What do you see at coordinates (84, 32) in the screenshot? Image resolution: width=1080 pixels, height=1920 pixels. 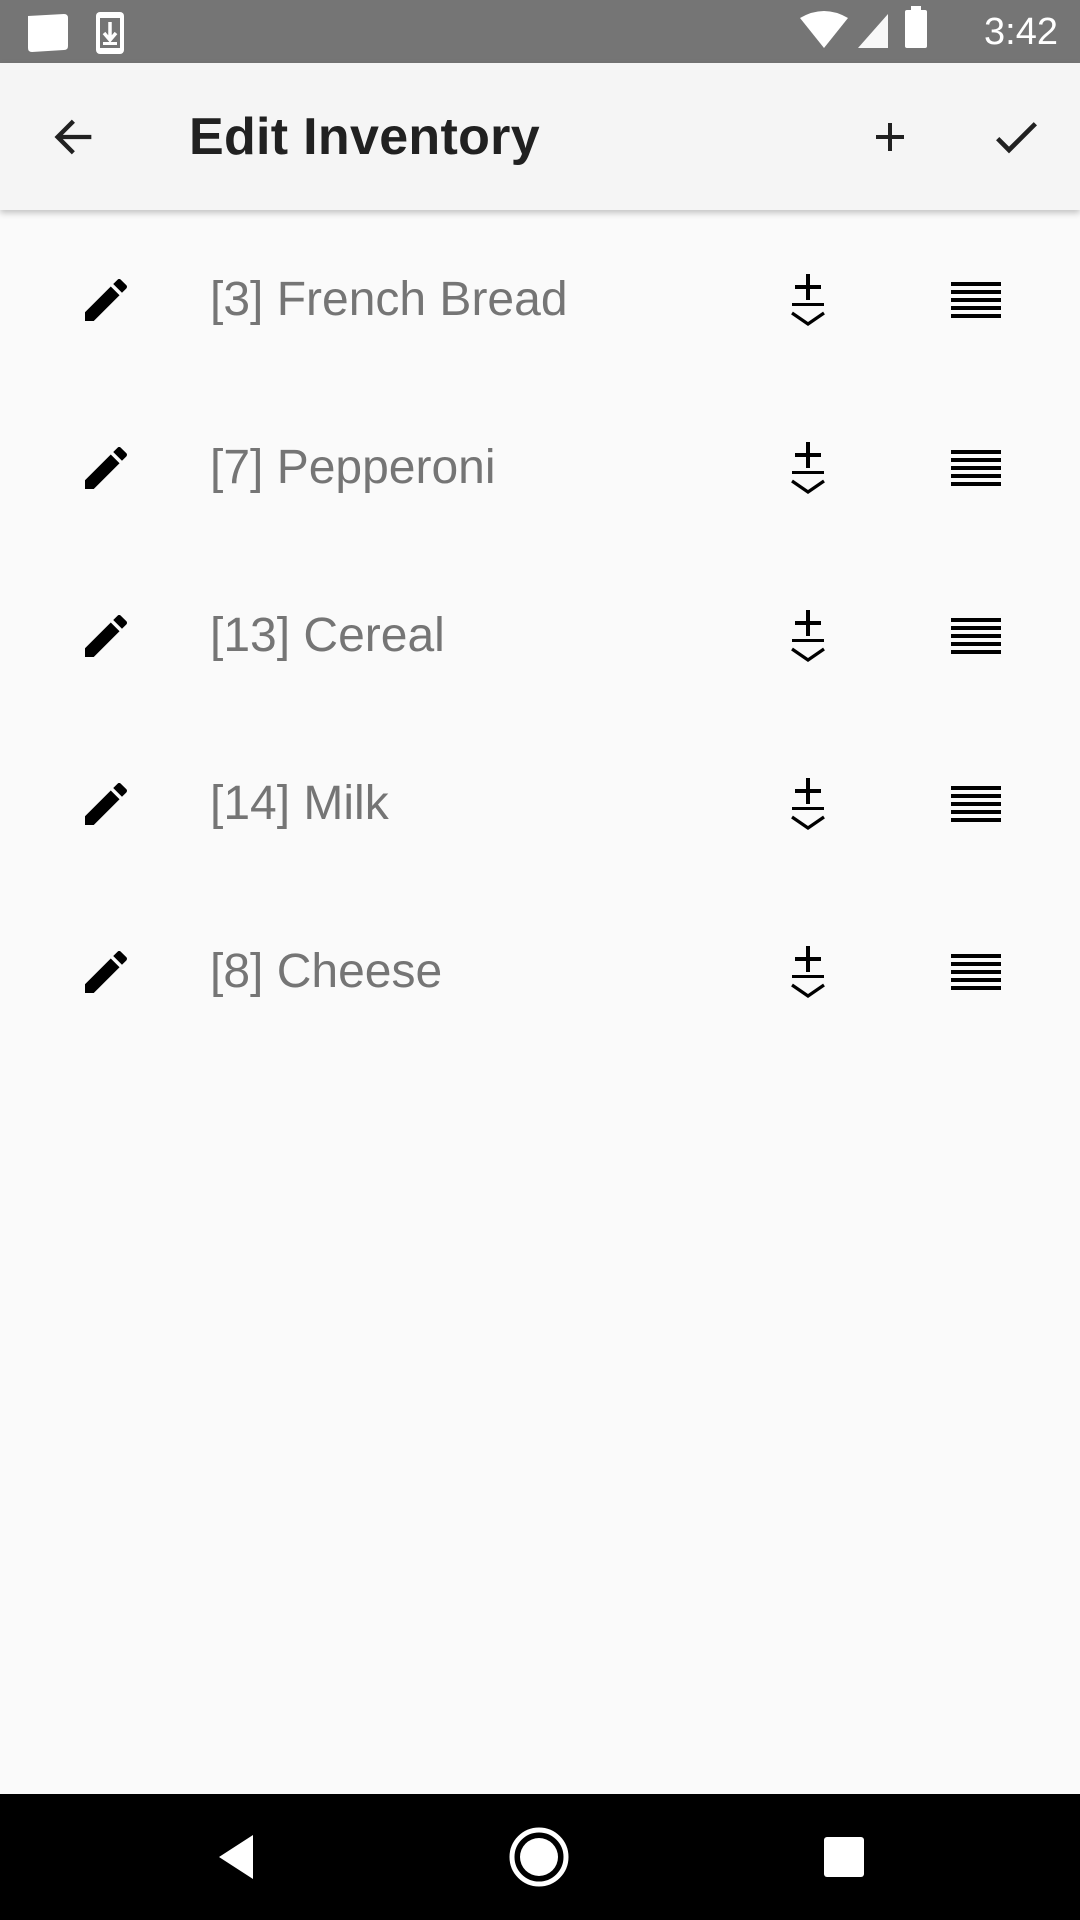 I see `status-left-icons` at bounding box center [84, 32].